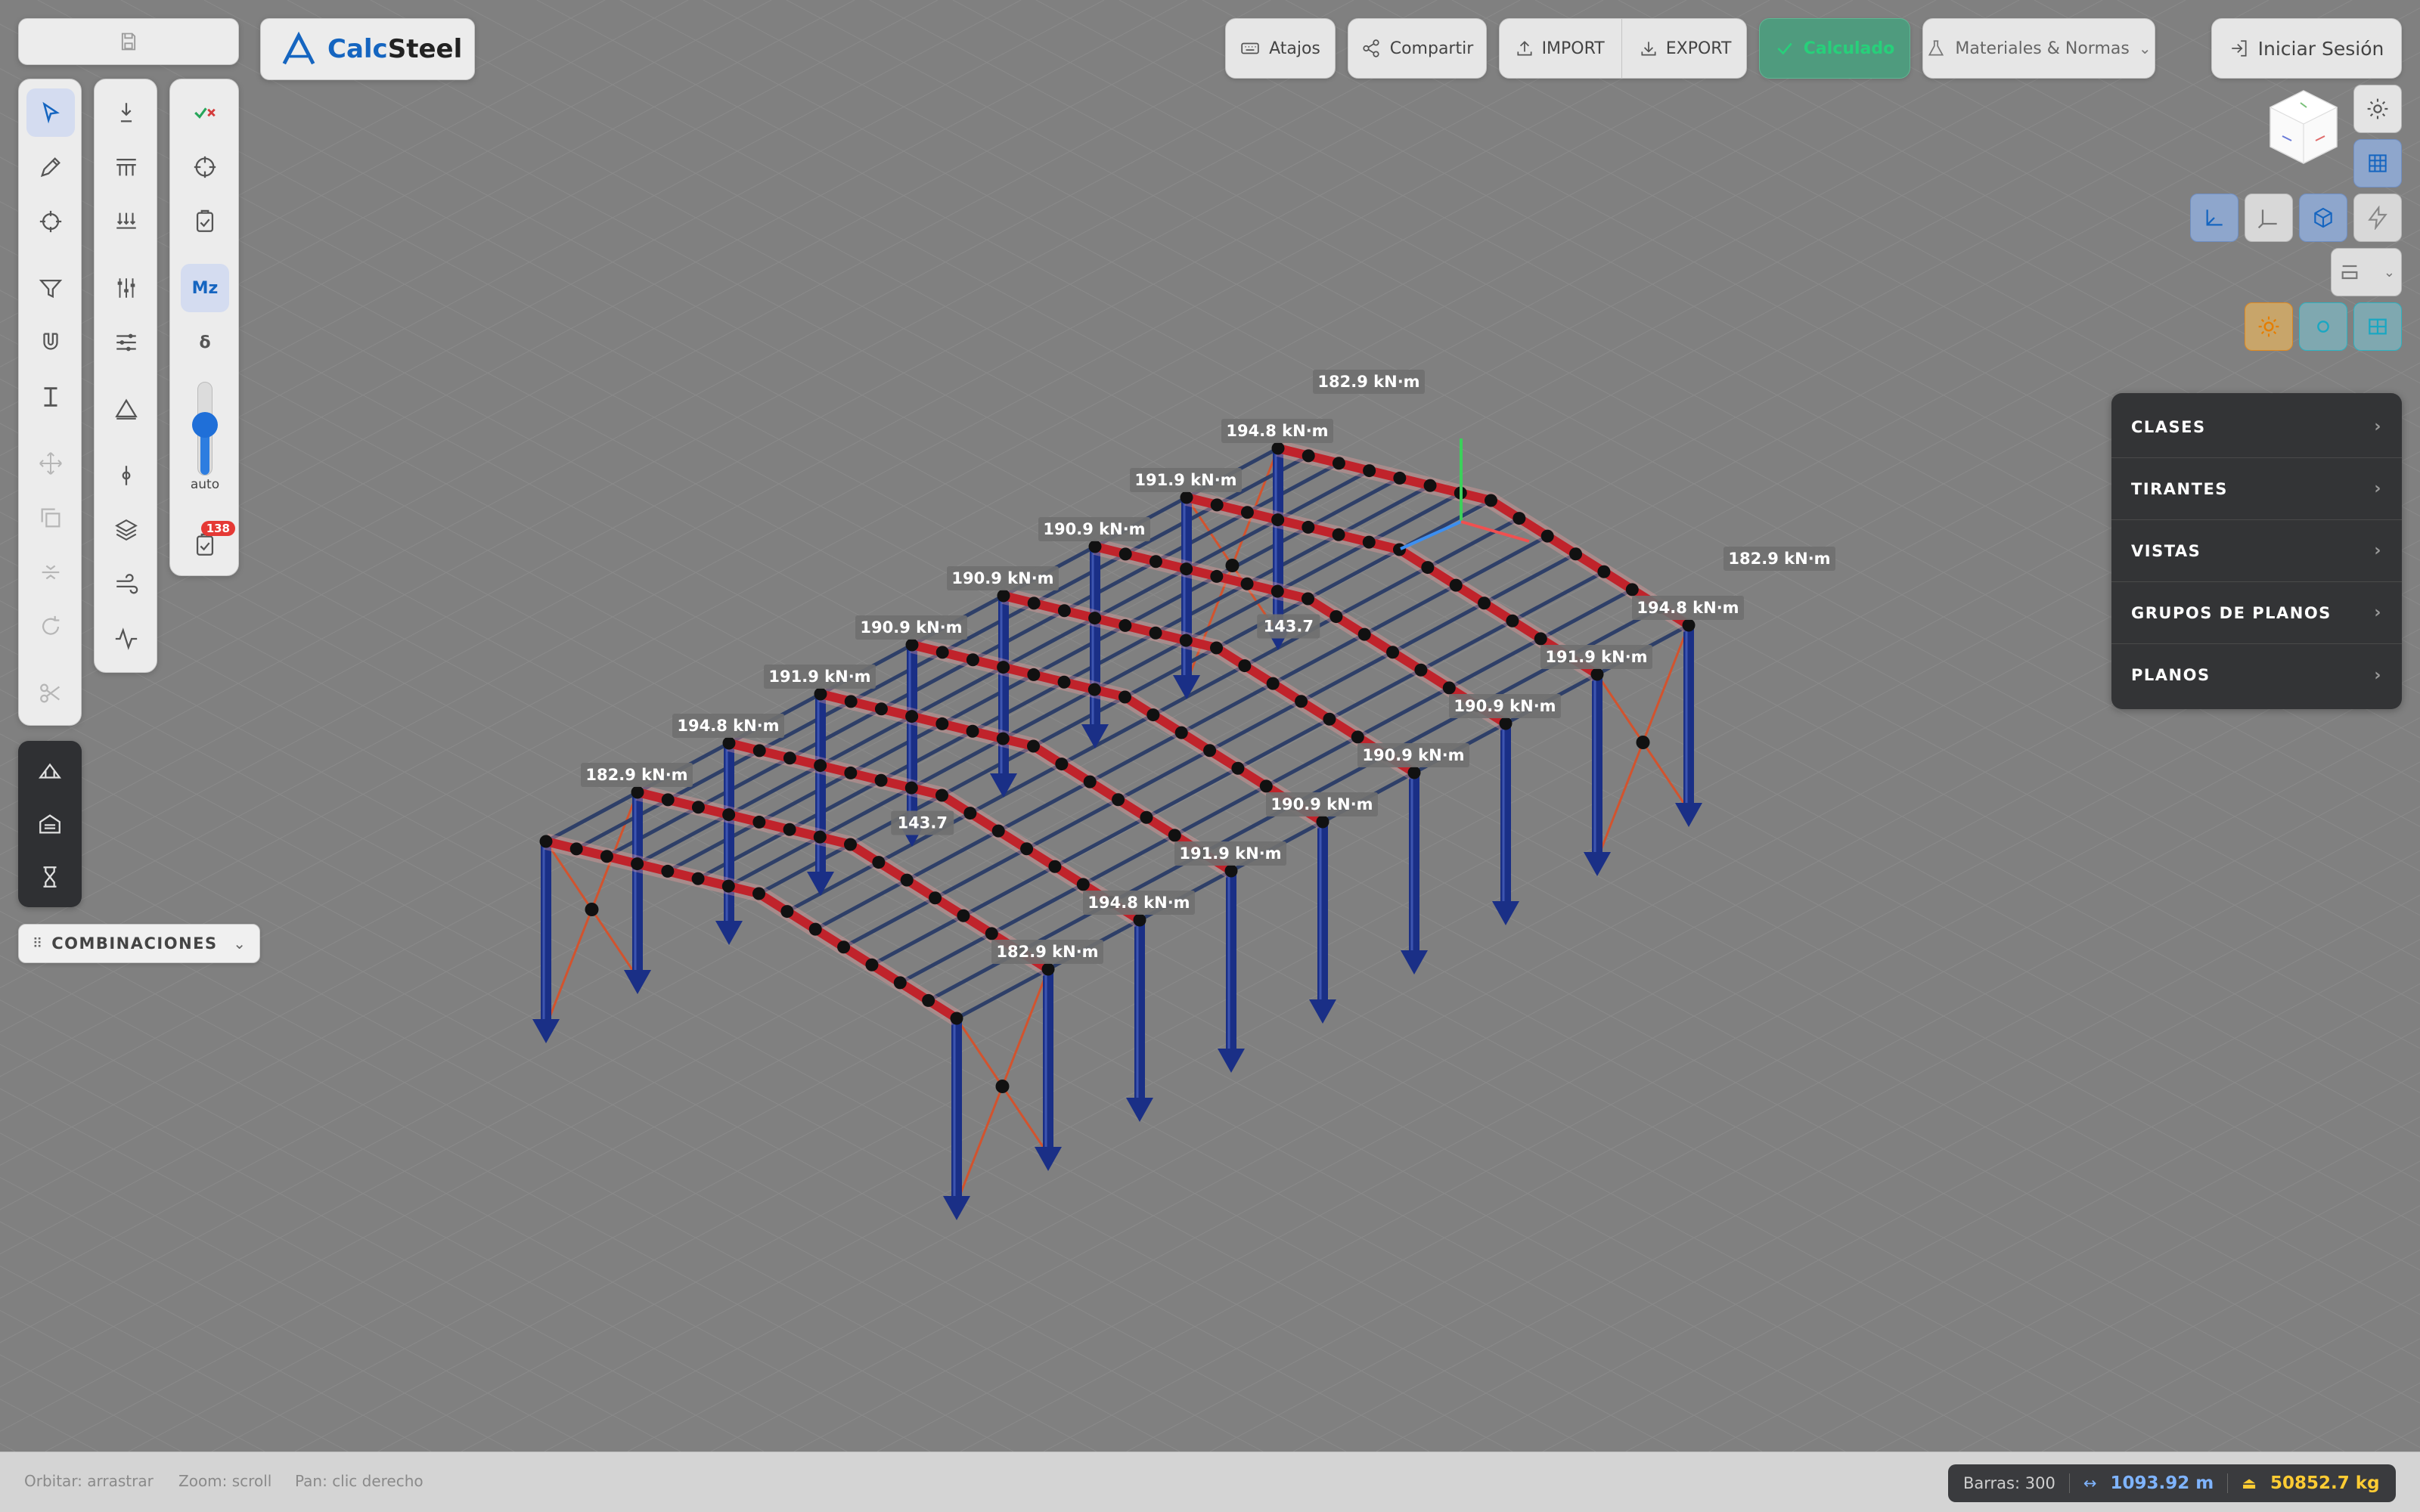 Image resolution: width=2420 pixels, height=1512 pixels. I want to click on warehouse-icon, so click(49, 824).